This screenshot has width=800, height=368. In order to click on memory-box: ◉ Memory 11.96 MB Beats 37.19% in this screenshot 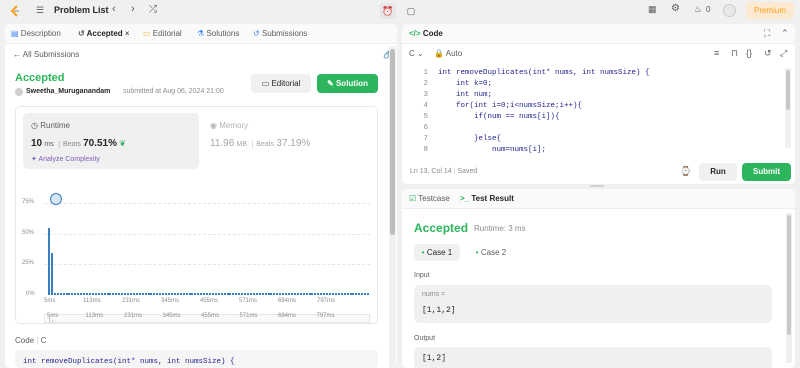, I will do `click(290, 141)`.